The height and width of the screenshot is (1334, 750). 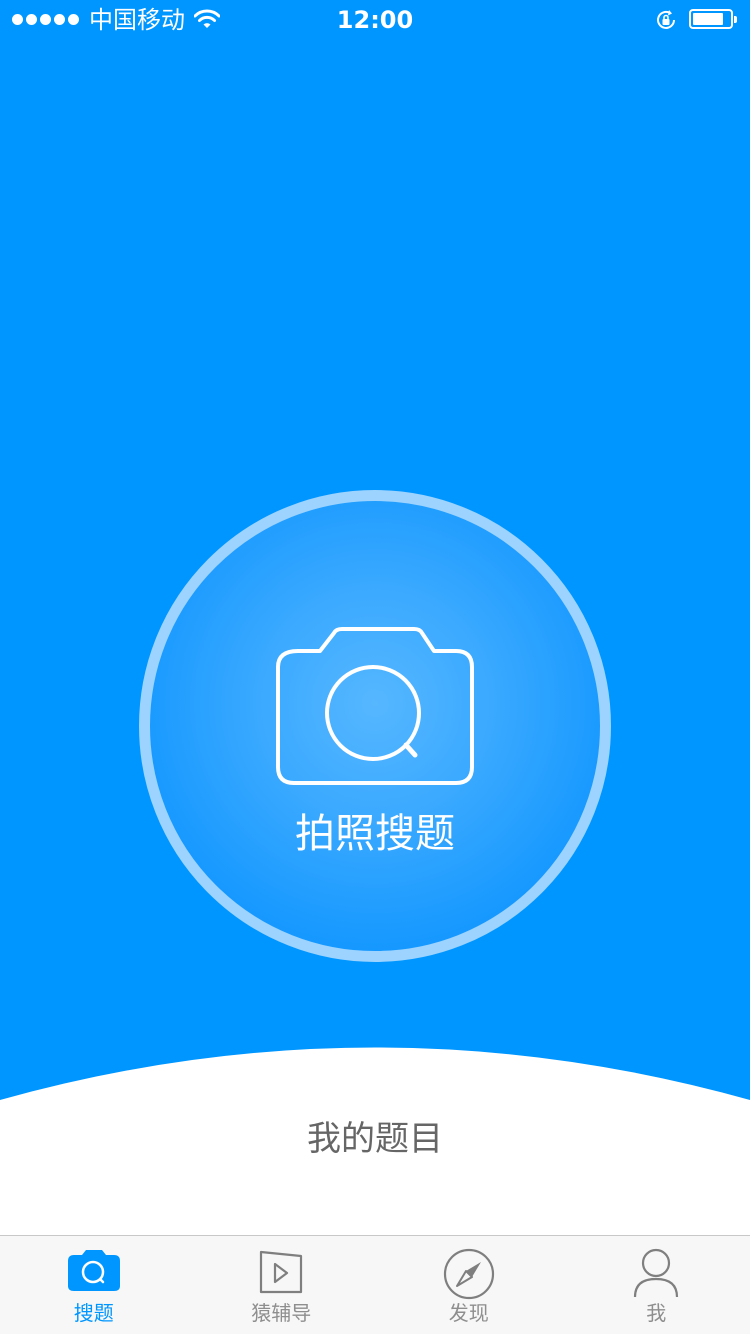 I want to click on tab-tutoring-label: 猿辅导, so click(x=281, y=1313).